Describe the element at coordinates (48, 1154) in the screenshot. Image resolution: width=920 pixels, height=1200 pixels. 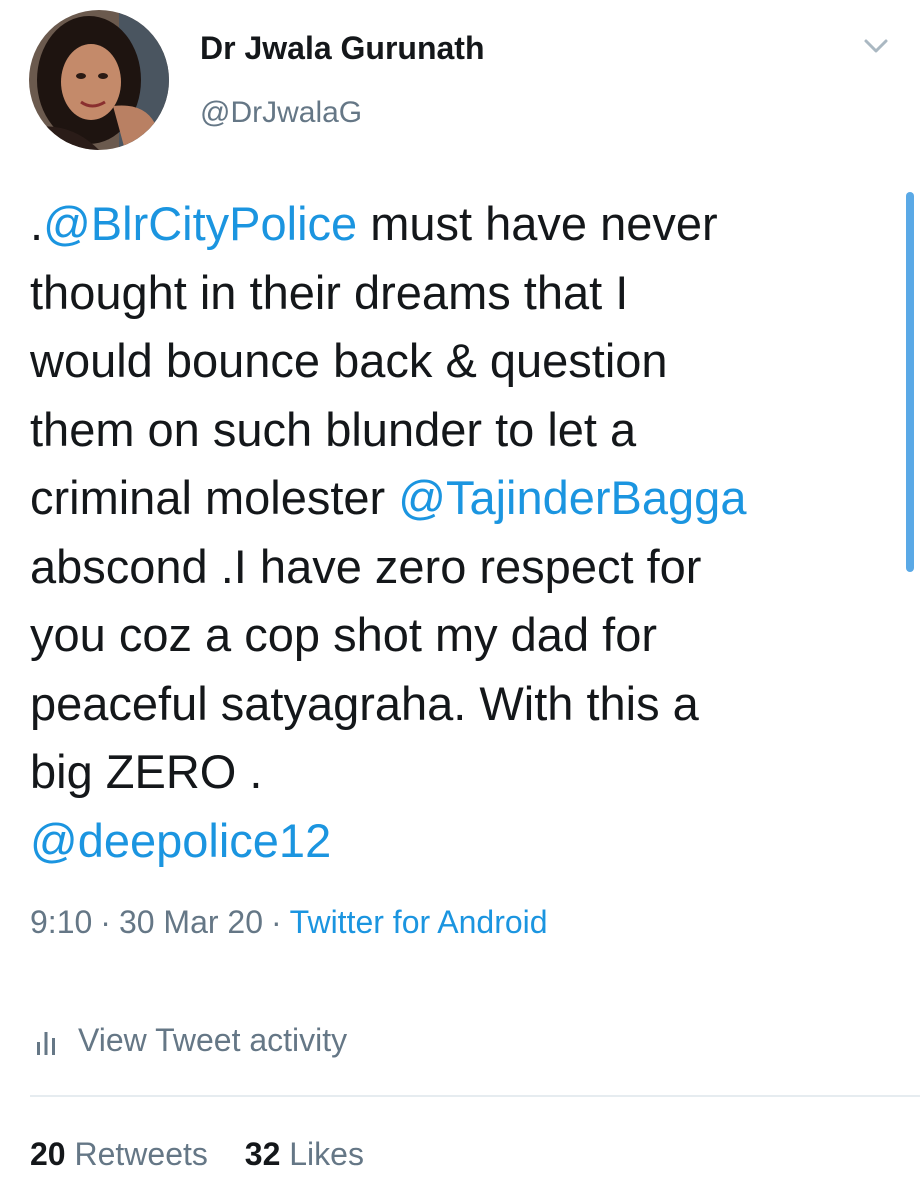
I see `retweets-count: 20` at that location.